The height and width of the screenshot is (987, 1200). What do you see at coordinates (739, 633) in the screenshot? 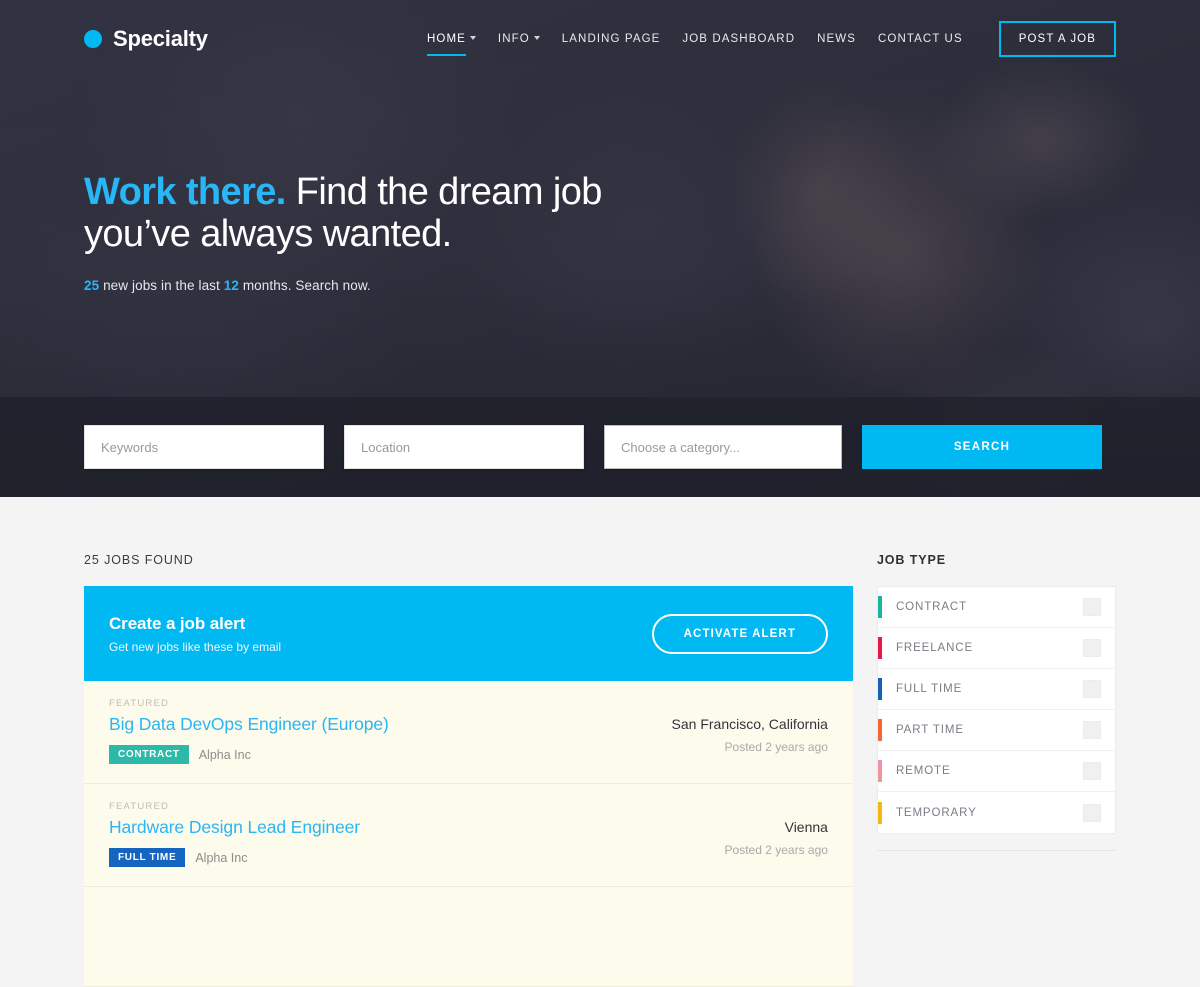
I see `activate-alert-button: ACTIVATE ALERT` at bounding box center [739, 633].